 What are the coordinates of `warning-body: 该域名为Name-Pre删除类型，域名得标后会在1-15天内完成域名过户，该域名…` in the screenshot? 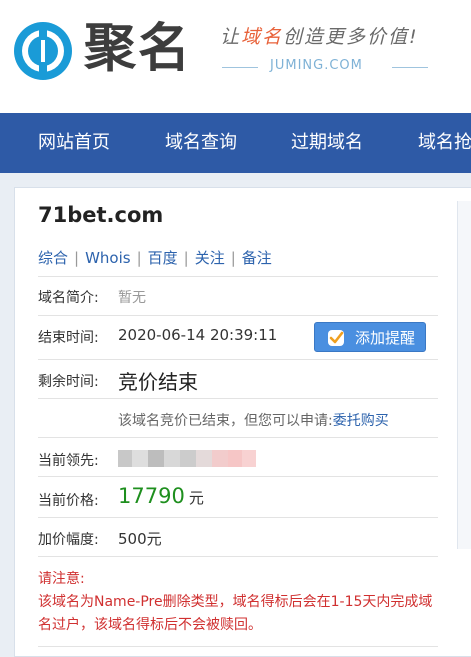 It's located at (235, 613).